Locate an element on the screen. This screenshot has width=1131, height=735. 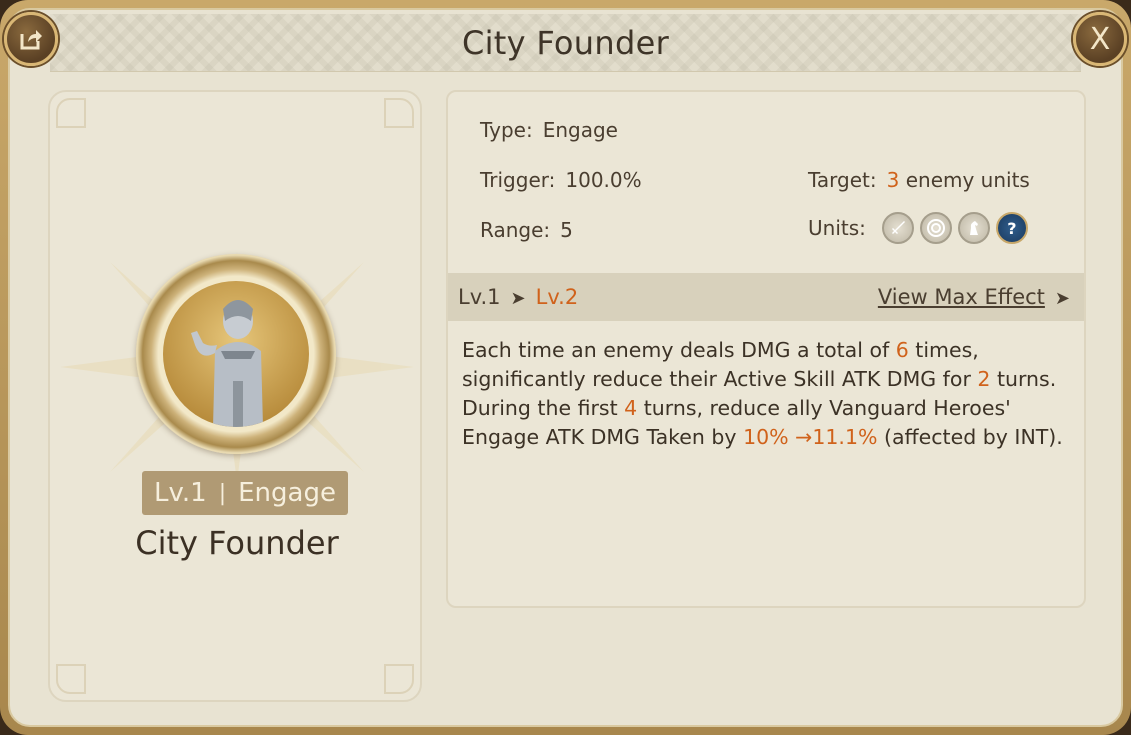
level-type-badge: Lv.1 | Engage is located at coordinates (245, 493).